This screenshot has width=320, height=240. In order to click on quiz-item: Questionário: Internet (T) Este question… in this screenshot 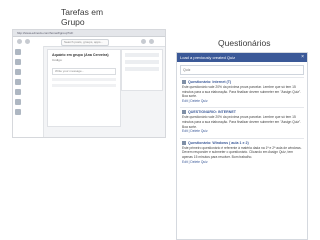, I will do `click(242, 91)`.